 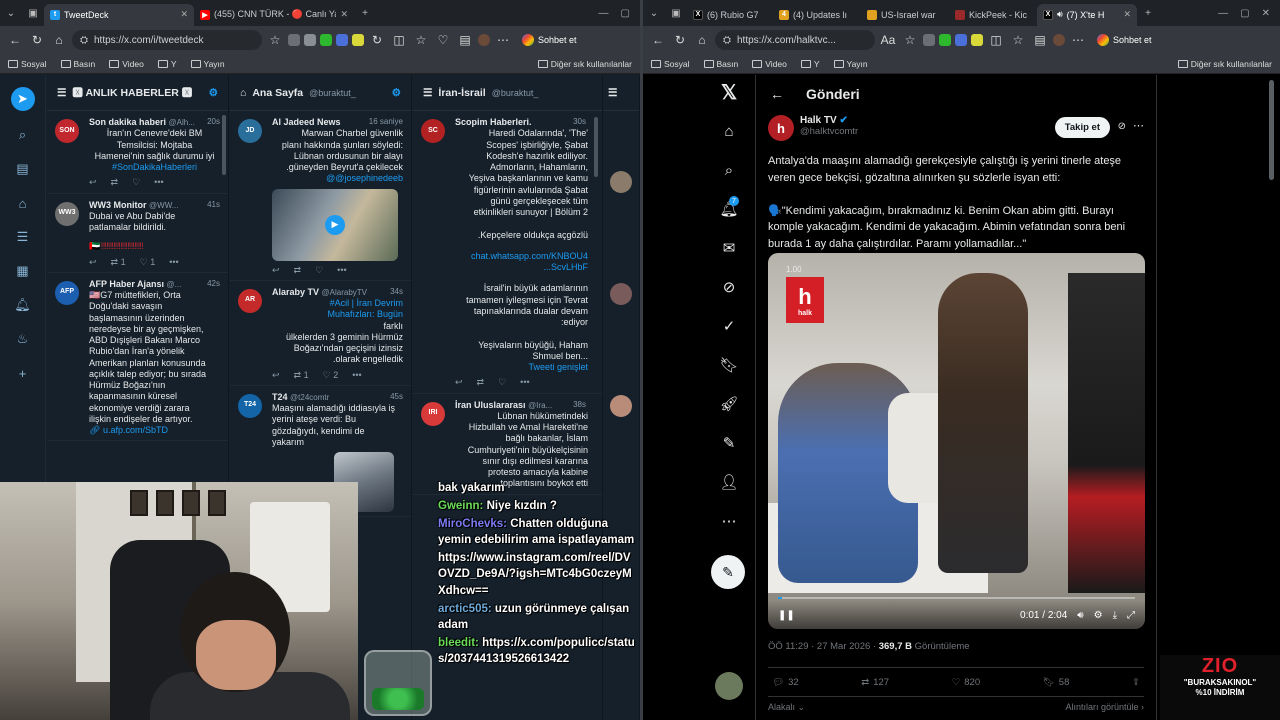 What do you see at coordinates (421, 40) in the screenshot?
I see `favorites-icon: ☆` at bounding box center [421, 40].